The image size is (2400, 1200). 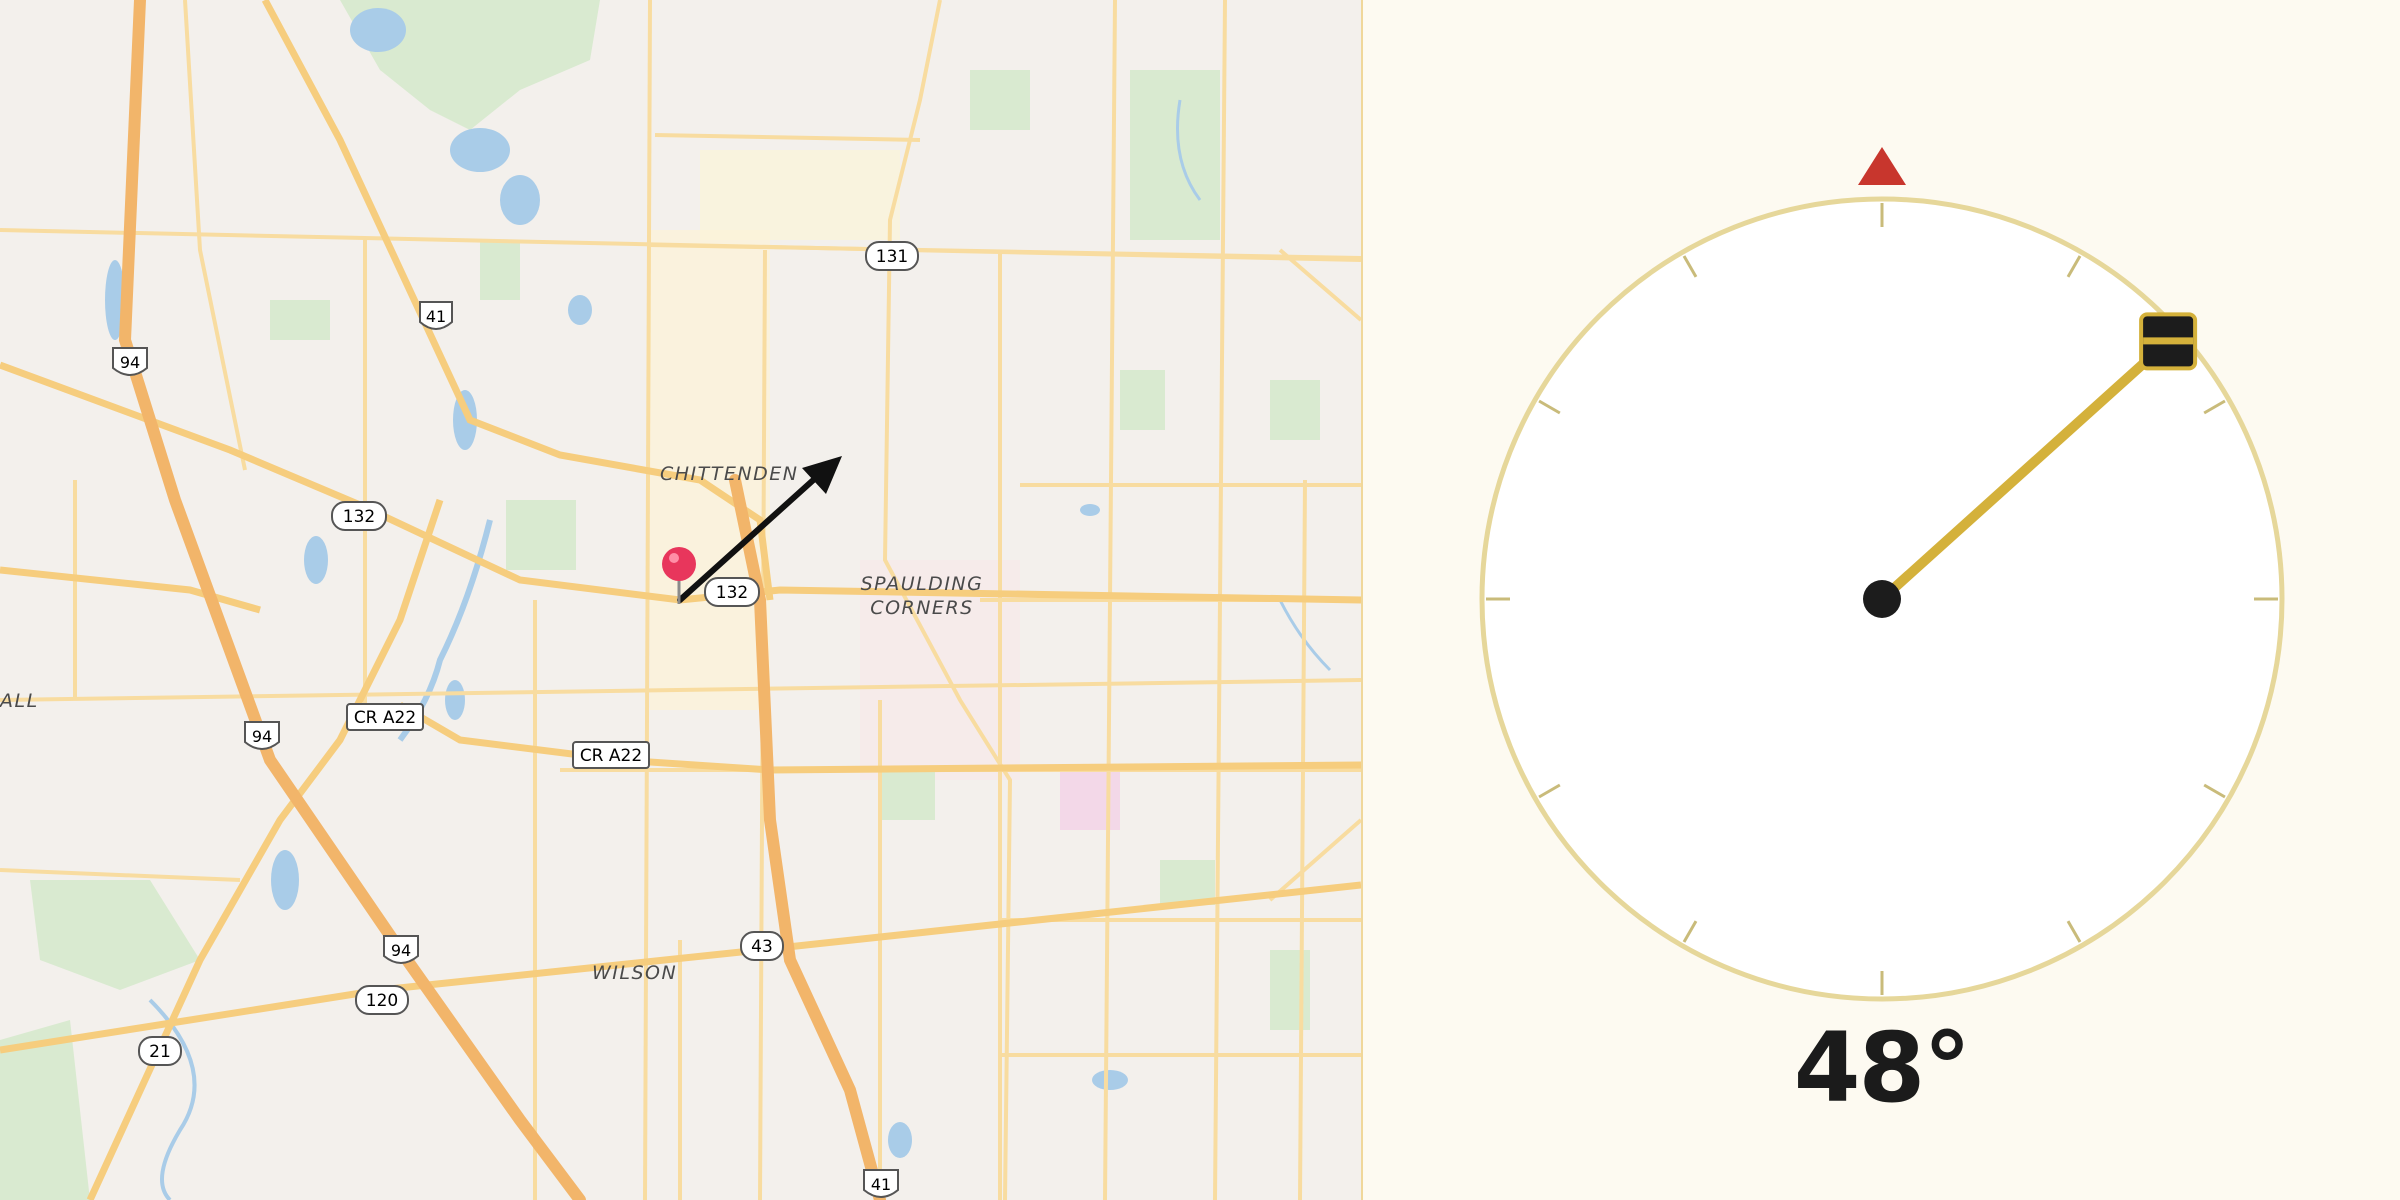 I want to click on route-shield-cra22-west: CR A22, so click(x=385, y=717).